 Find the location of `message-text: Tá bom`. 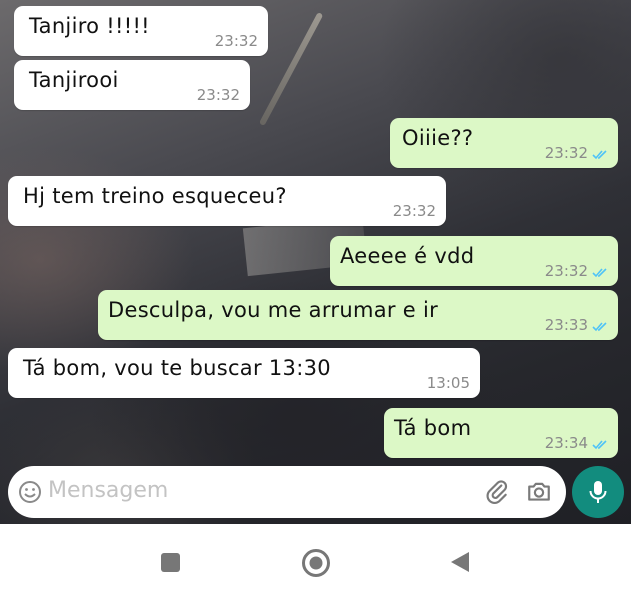

message-text: Tá bom is located at coordinates (433, 428).